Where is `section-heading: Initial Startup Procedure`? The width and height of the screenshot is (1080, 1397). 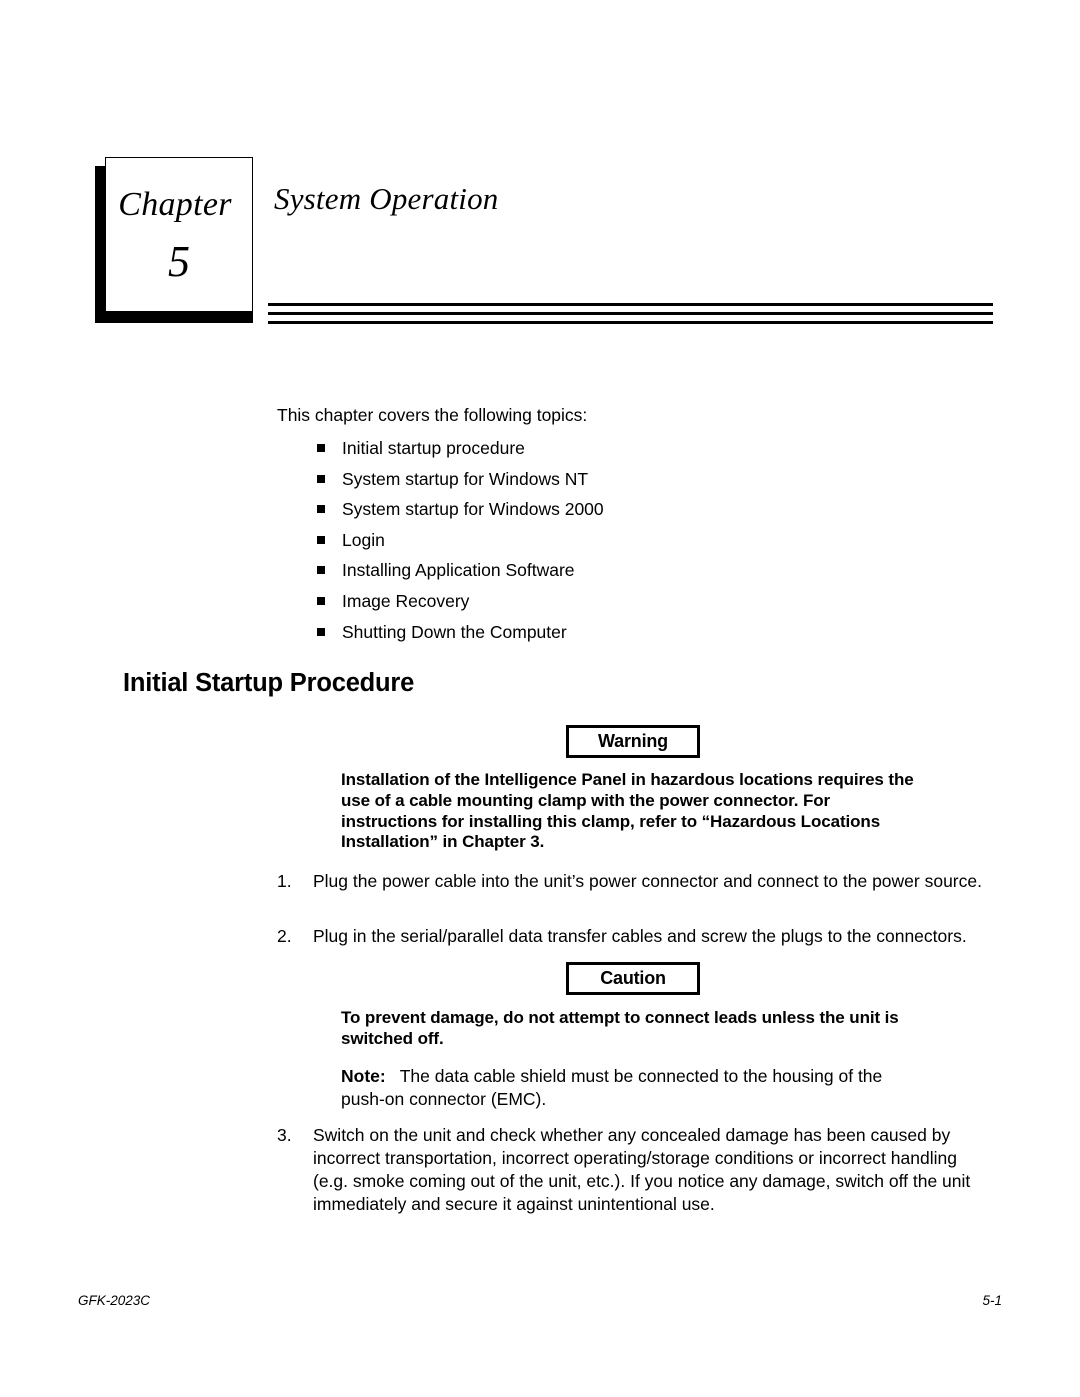
section-heading: Initial Startup Procedure is located at coordinates (269, 683).